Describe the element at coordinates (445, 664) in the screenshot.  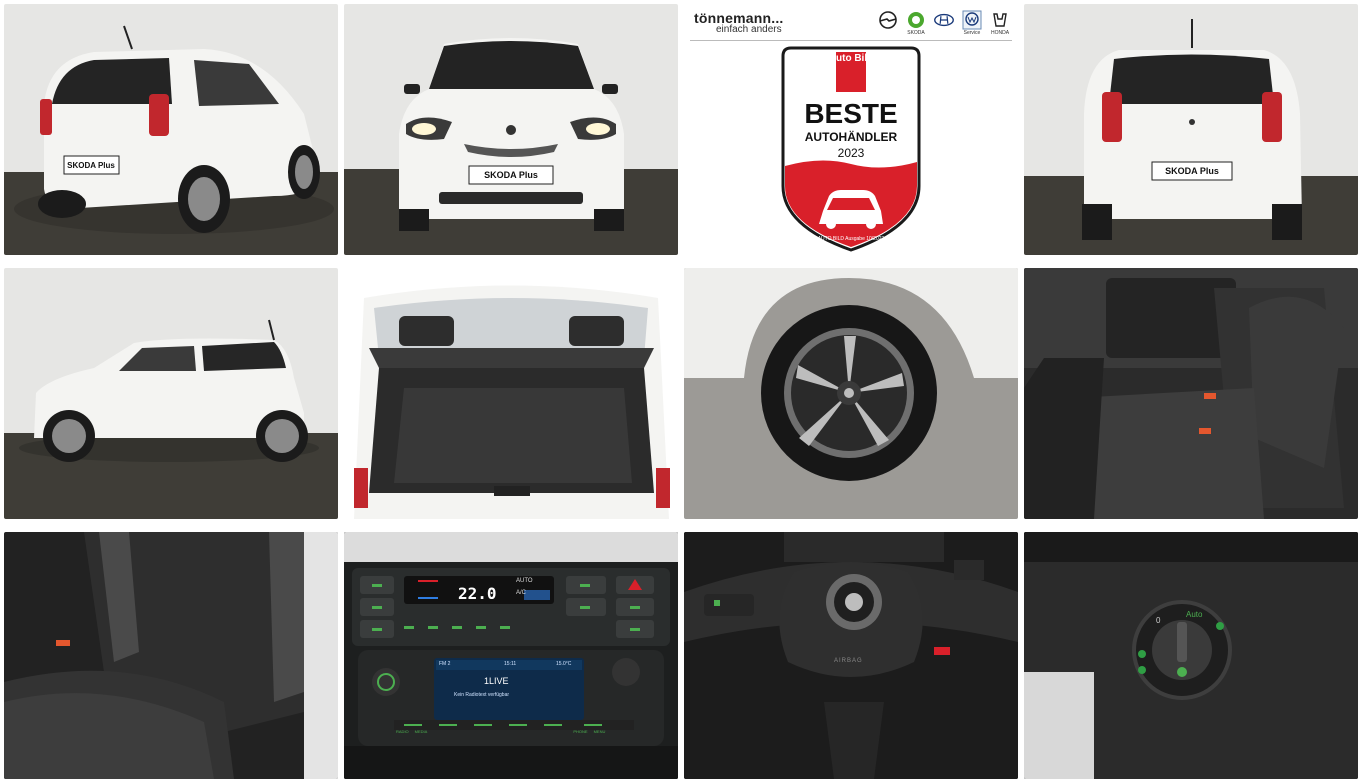
I see `radio-preset: FM 2` at that location.